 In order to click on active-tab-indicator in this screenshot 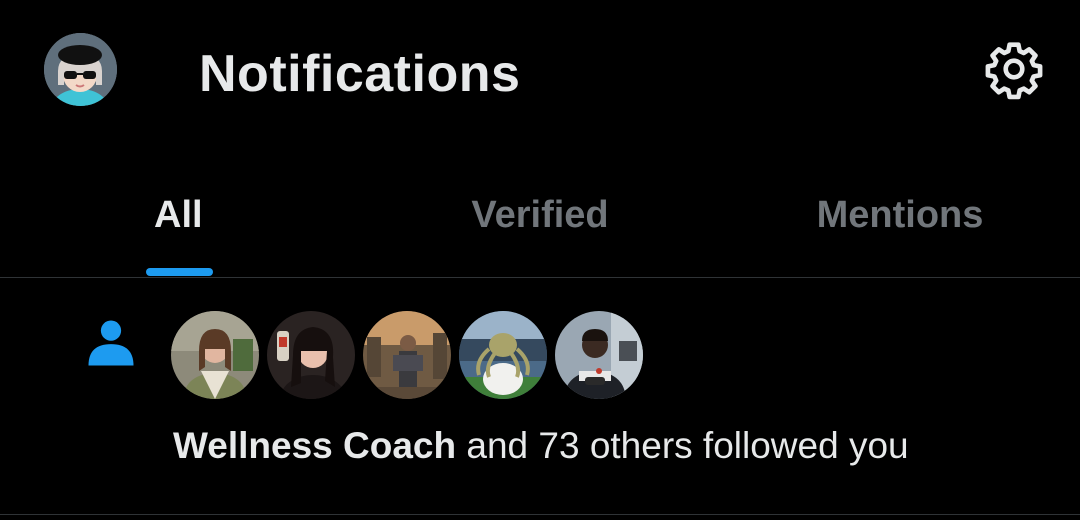, I will do `click(179, 272)`.